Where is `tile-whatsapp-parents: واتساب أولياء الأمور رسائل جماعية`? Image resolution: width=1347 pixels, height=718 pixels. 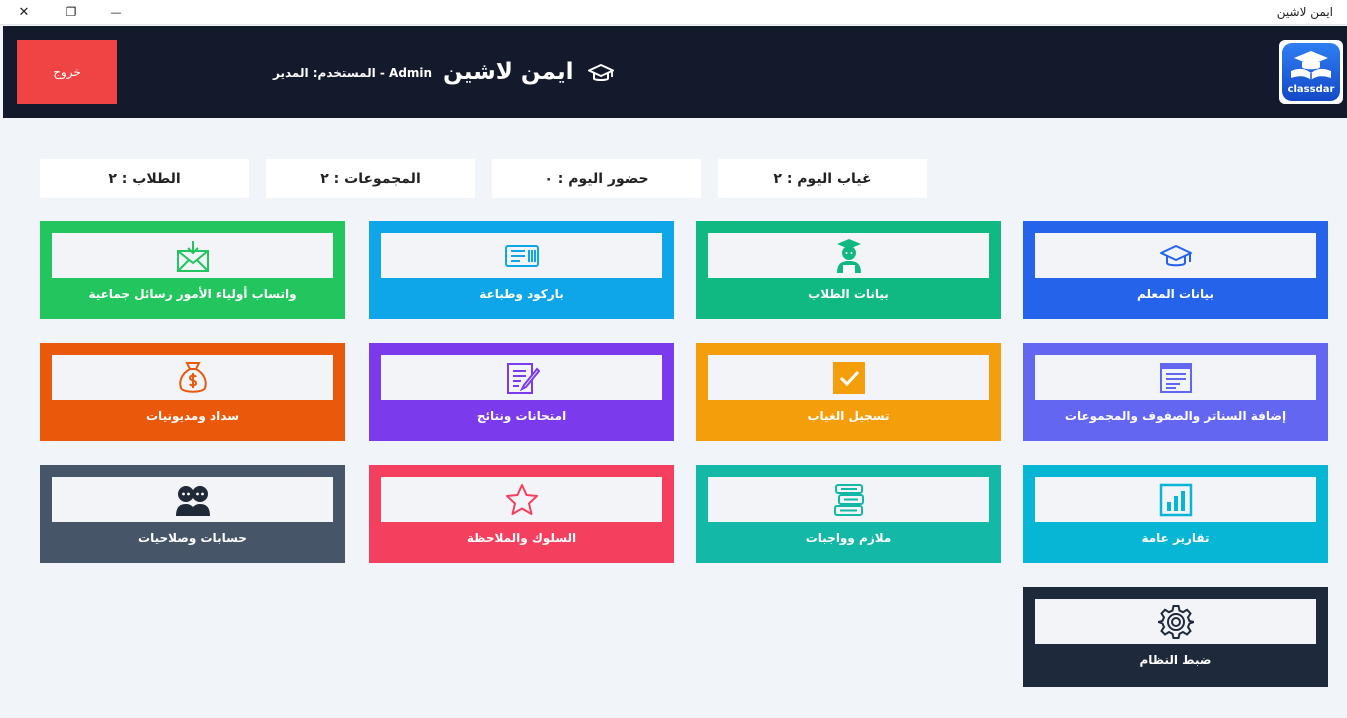
tile-whatsapp-parents: واتساب أولياء الأمور رسائل جماعية is located at coordinates (192, 270).